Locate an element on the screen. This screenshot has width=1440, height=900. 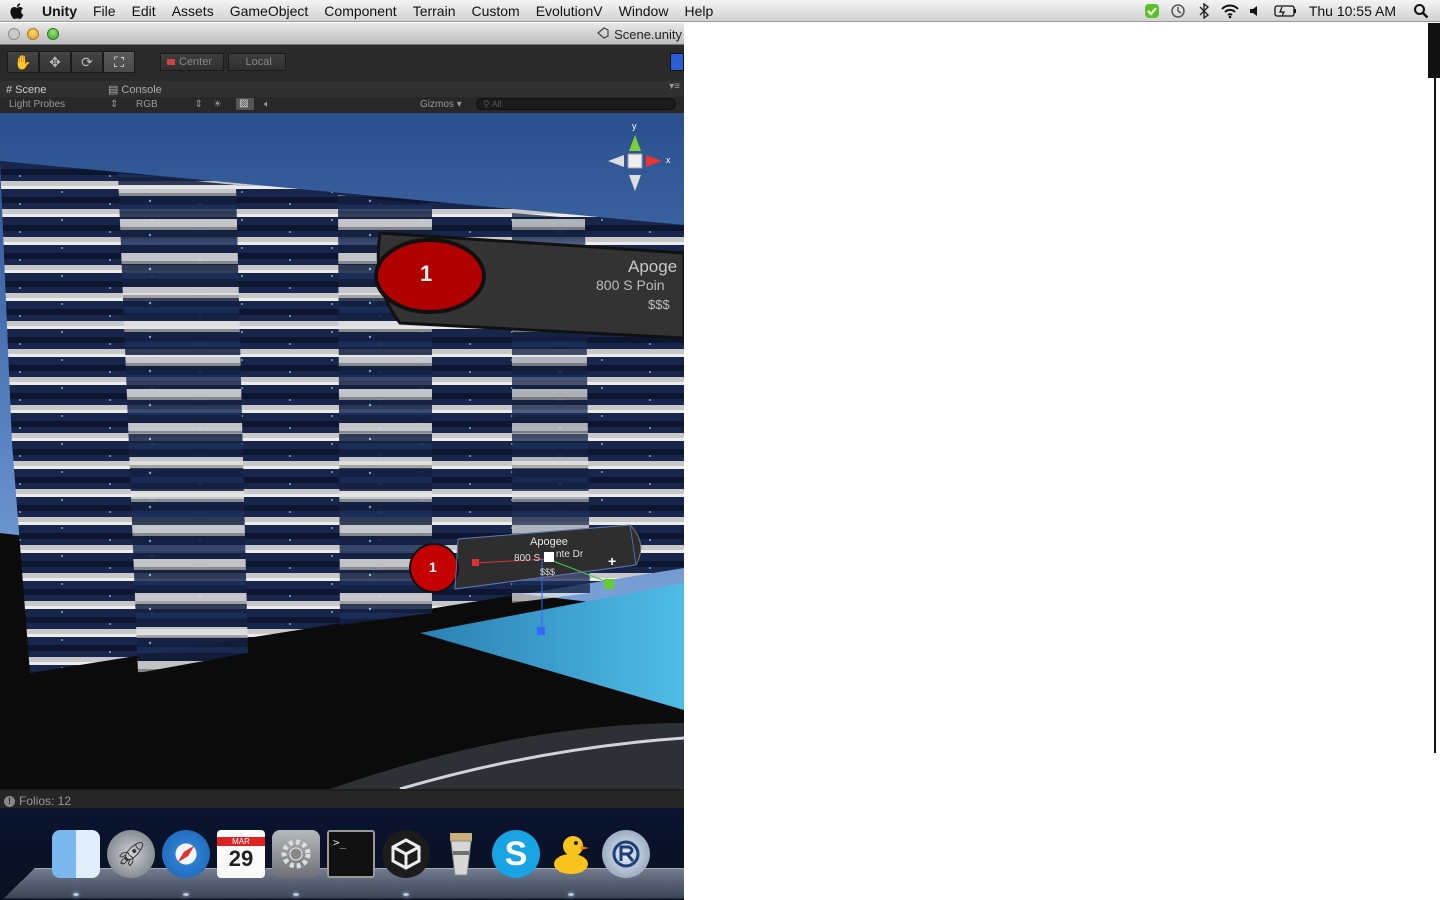
scene-grid-icon: # is located at coordinates (9, 90).